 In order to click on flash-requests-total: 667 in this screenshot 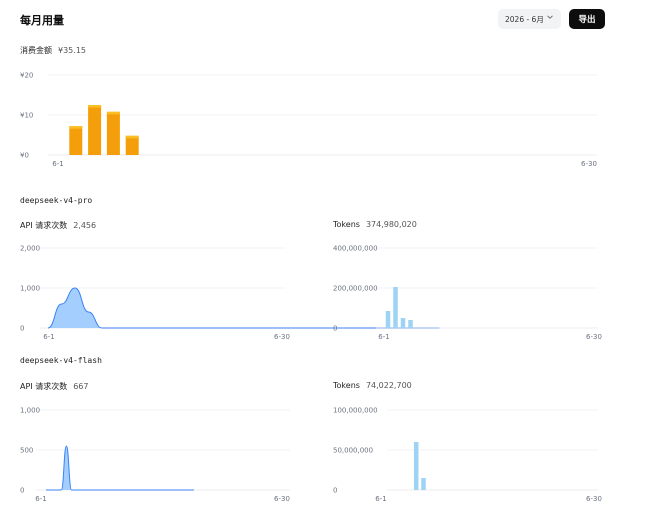, I will do `click(81, 386)`.